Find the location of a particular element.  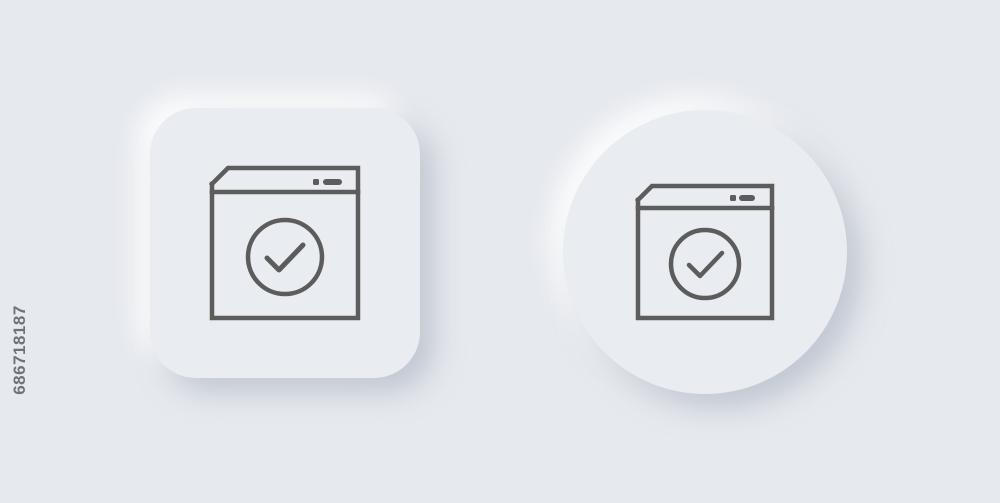

square-icon-tile is located at coordinates (285, 243).